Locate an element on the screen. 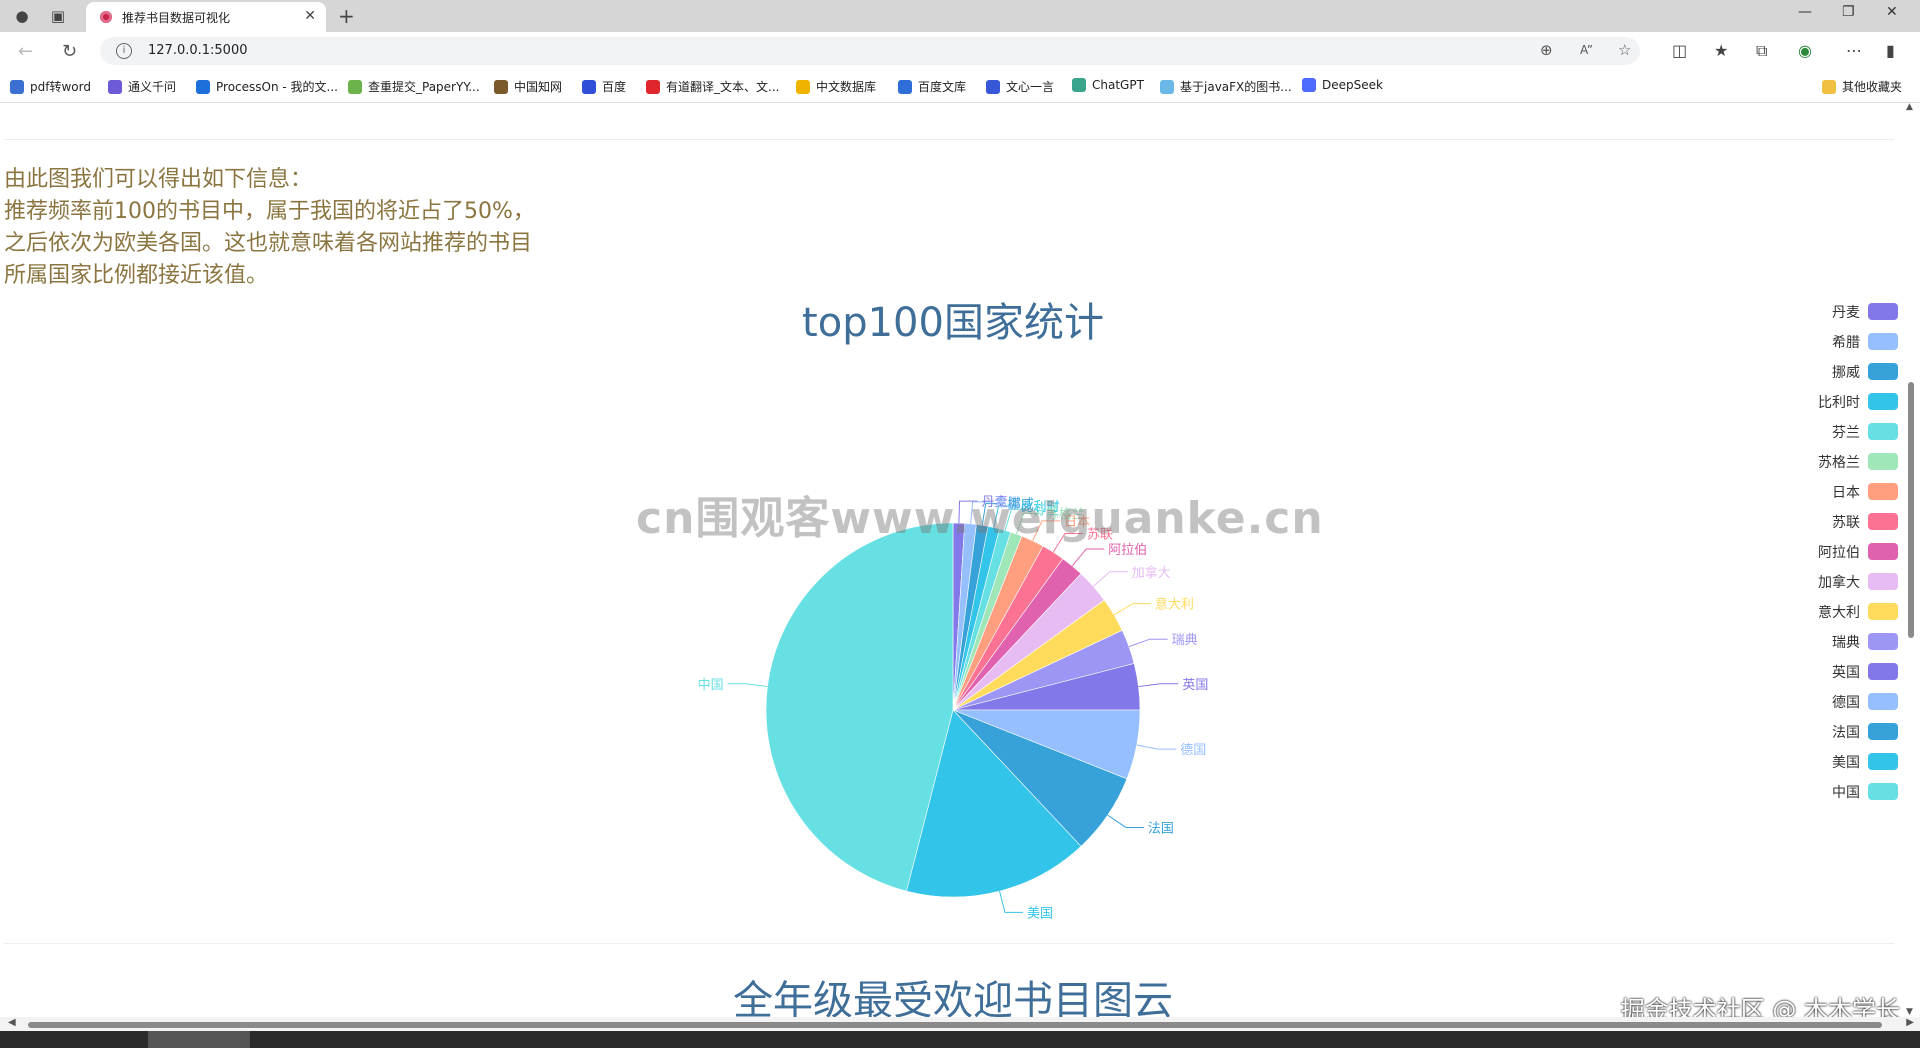 The height and width of the screenshot is (1048, 1920). reload-icon: ↻ is located at coordinates (69, 51).